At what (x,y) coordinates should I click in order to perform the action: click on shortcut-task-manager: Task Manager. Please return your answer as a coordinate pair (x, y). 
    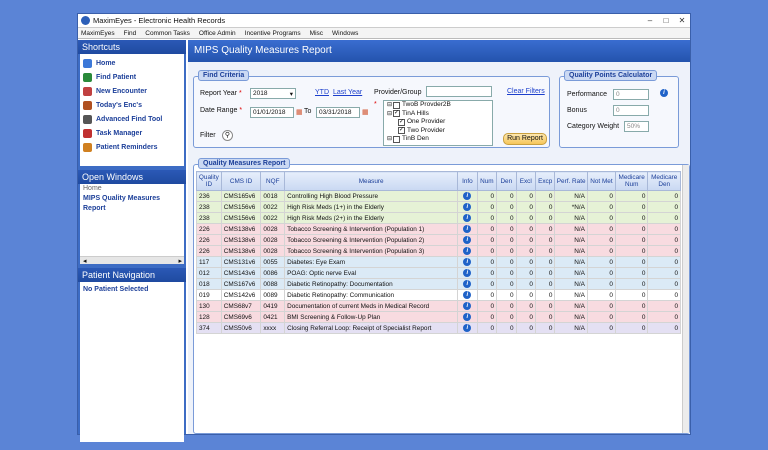
    Looking at the image, I should click on (132, 133).